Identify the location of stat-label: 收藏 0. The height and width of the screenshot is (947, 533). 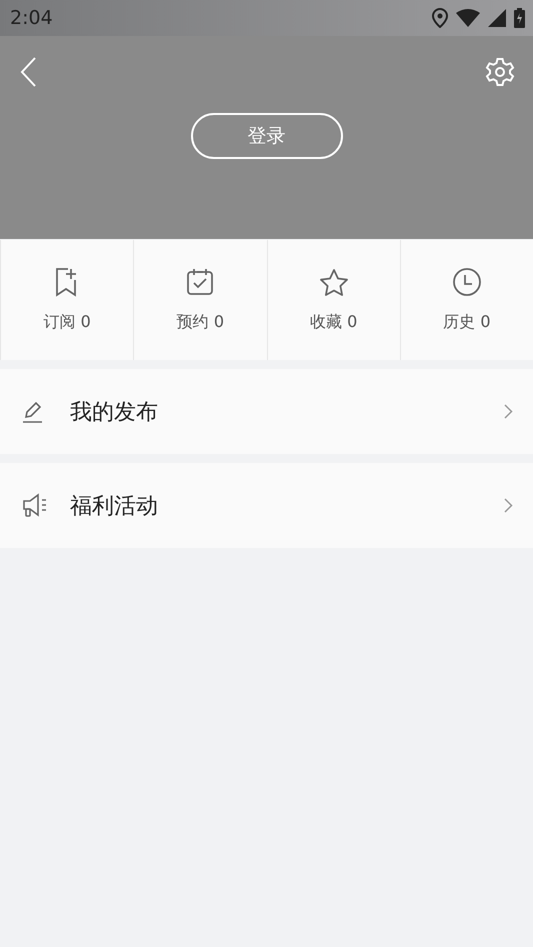
(334, 322).